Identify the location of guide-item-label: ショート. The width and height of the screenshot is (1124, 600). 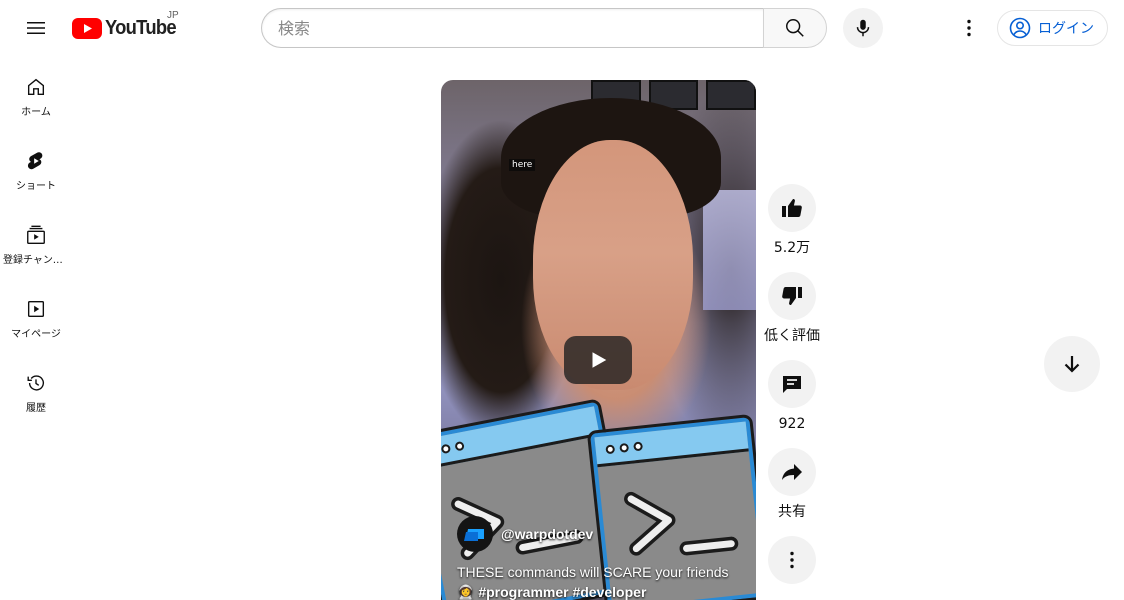
(36, 186).